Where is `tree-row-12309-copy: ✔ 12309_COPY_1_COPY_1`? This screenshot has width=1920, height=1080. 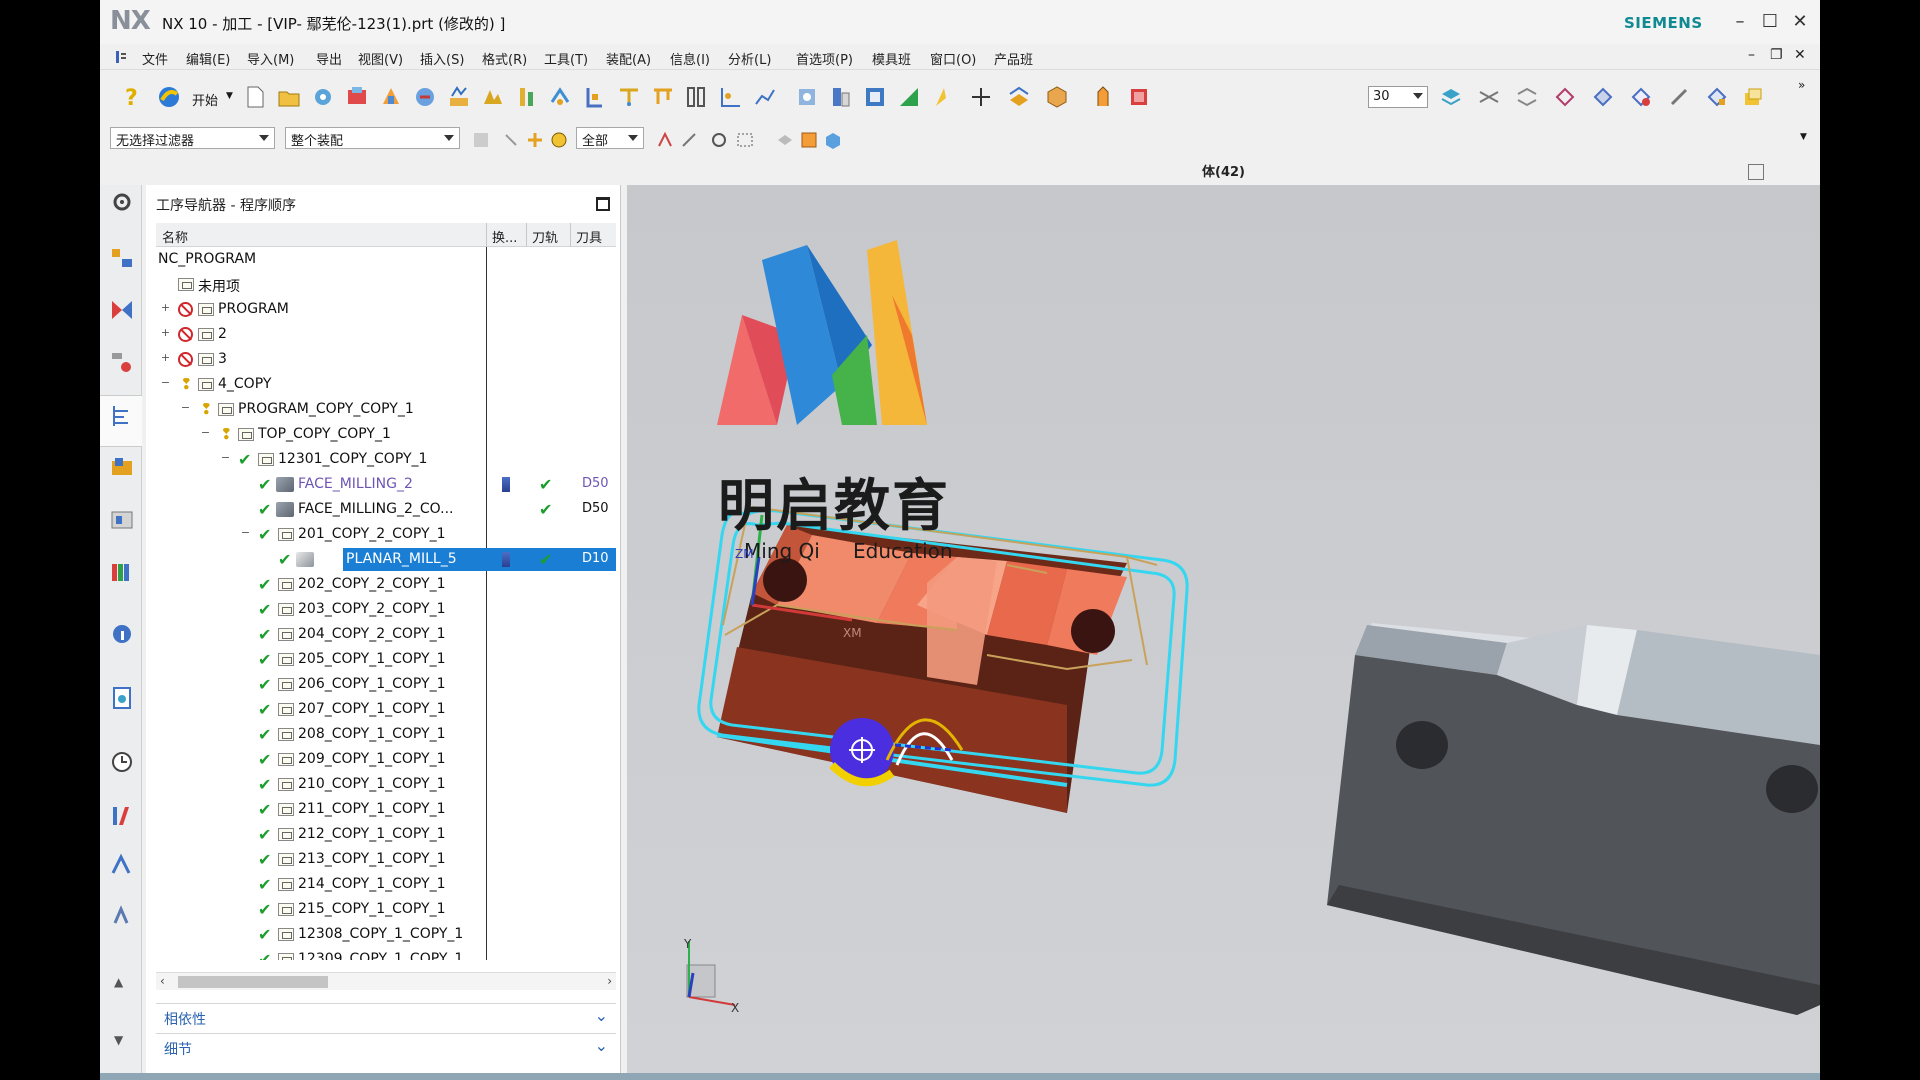 tree-row-12309-copy: ✔ 12309_COPY_1_COPY_1 is located at coordinates (386, 953).